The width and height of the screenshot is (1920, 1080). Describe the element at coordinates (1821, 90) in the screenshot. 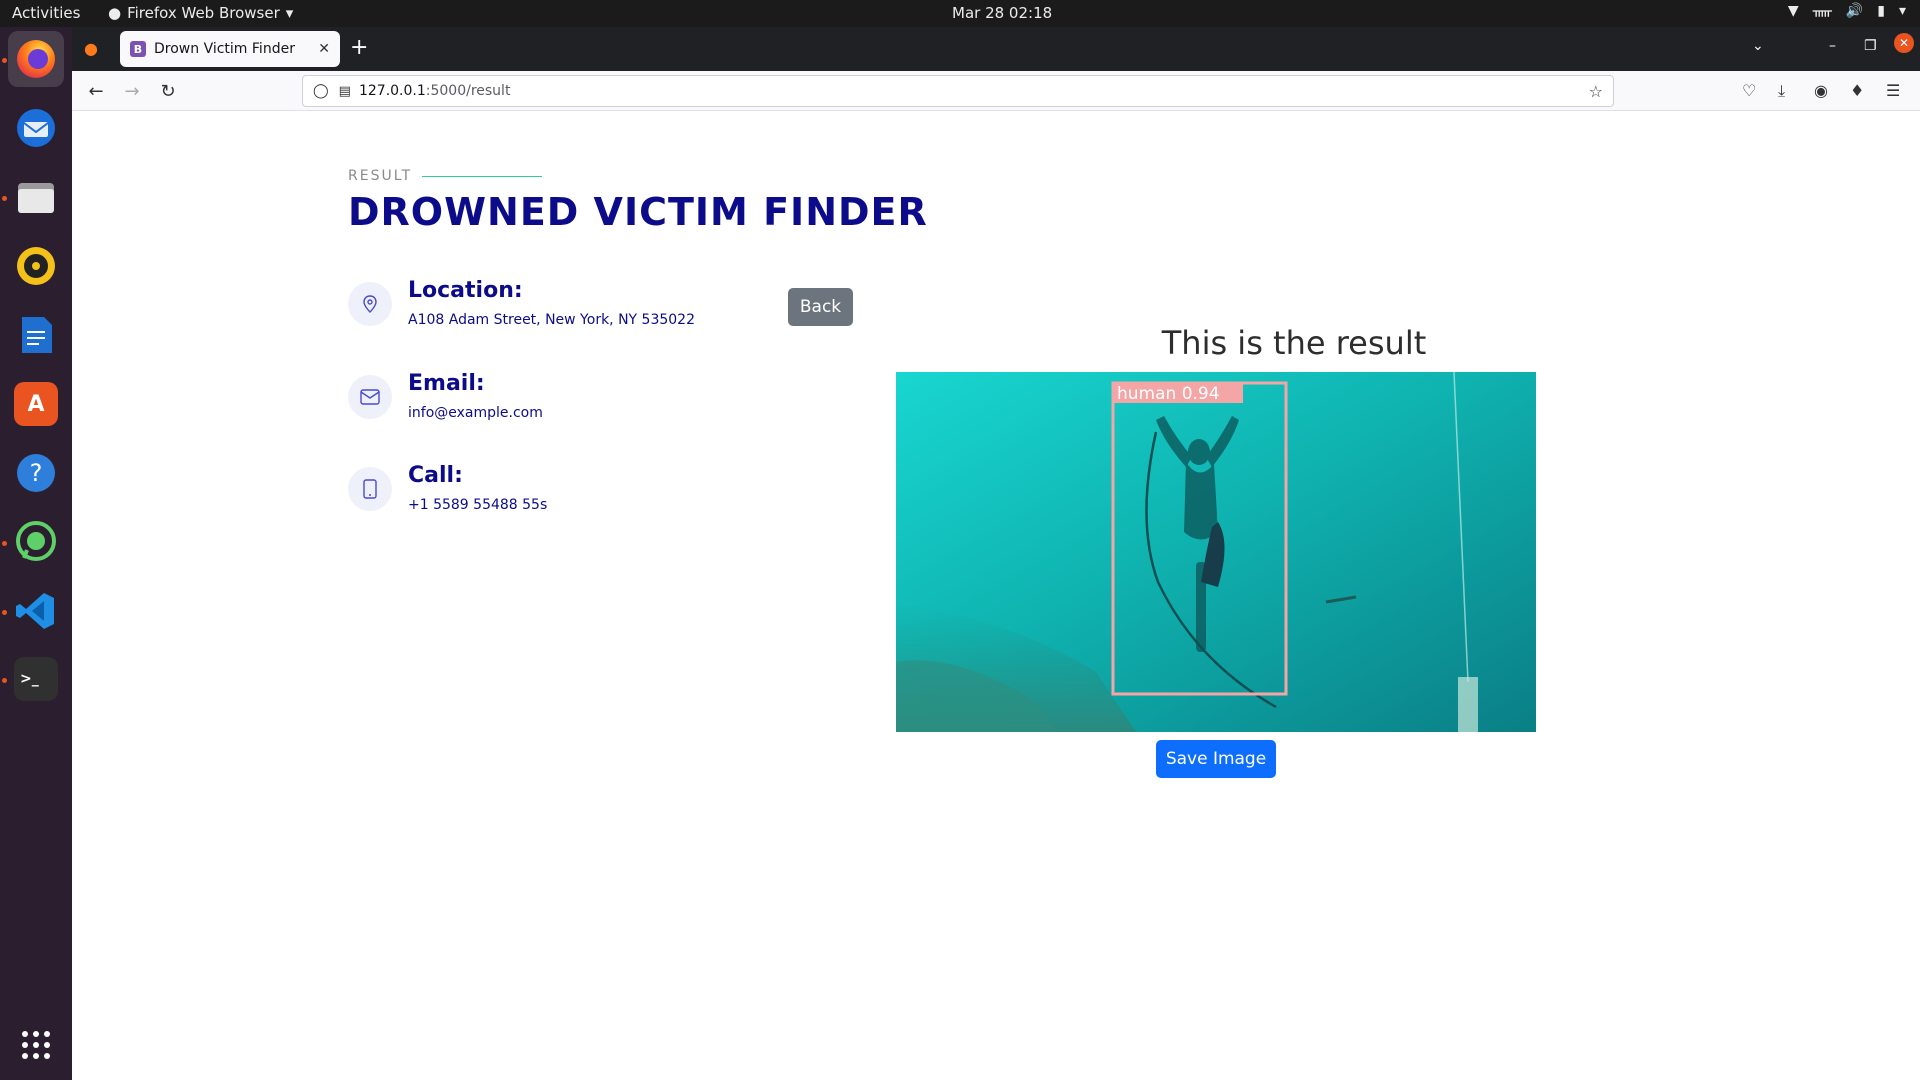

I see `account-icon: ◉` at that location.